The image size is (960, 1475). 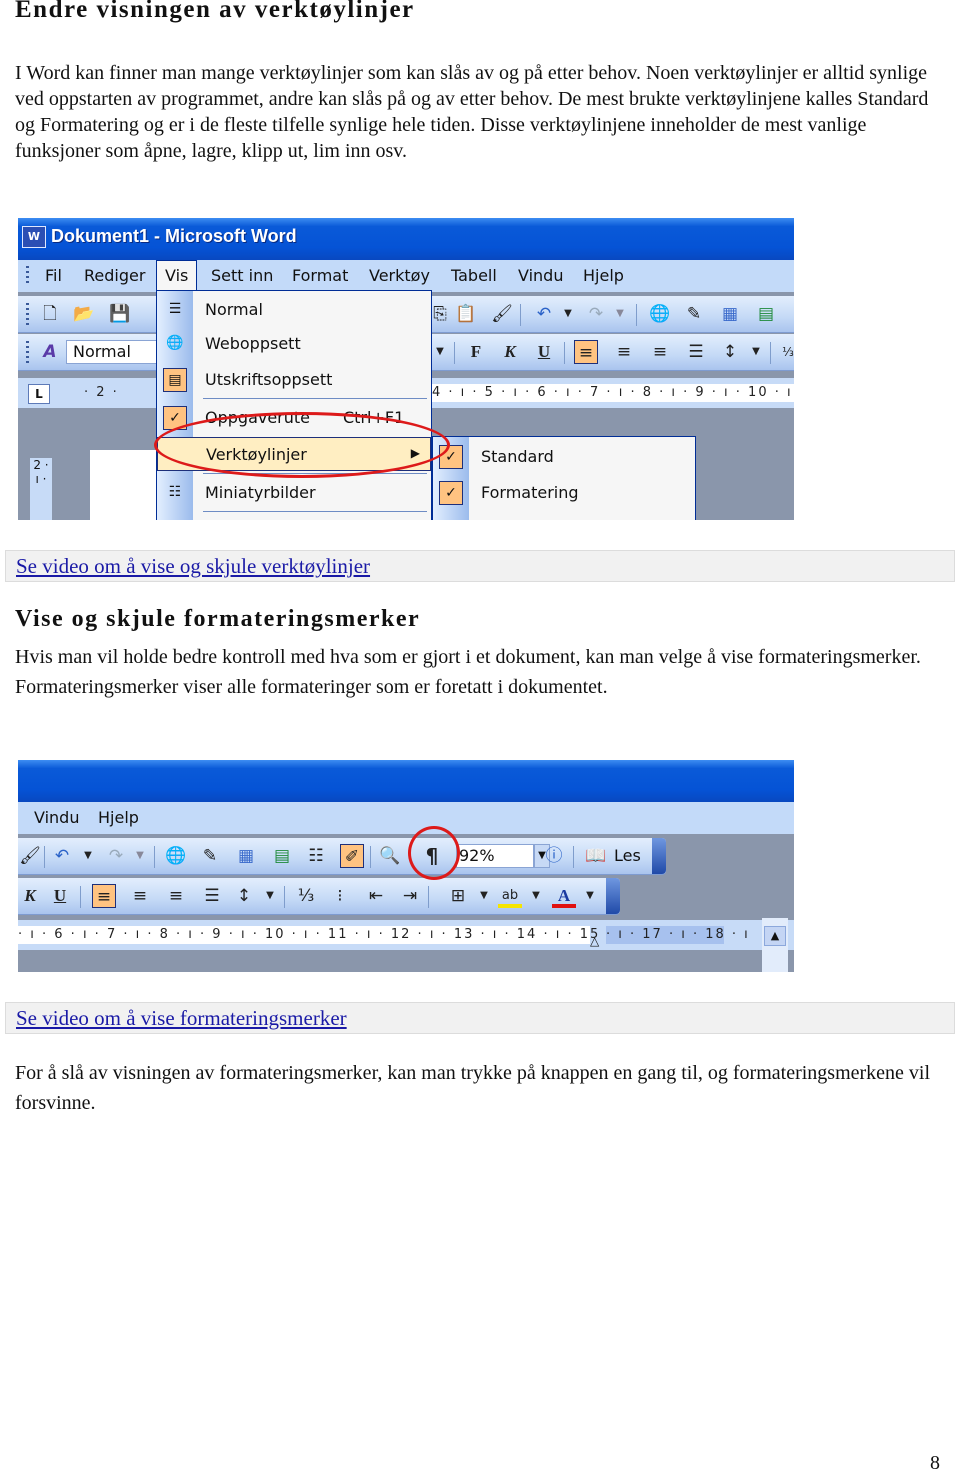 What do you see at coordinates (564, 457) in the screenshot?
I see `menu-item-standard: ✓ Standard` at bounding box center [564, 457].